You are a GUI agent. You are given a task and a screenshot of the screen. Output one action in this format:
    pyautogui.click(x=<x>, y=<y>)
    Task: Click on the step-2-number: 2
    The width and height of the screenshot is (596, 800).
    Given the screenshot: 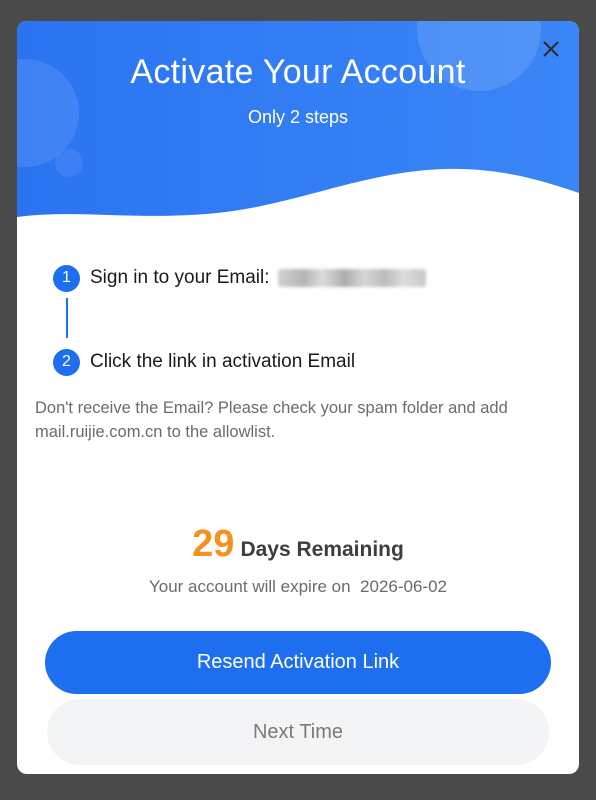 What is the action you would take?
    pyautogui.click(x=66, y=362)
    